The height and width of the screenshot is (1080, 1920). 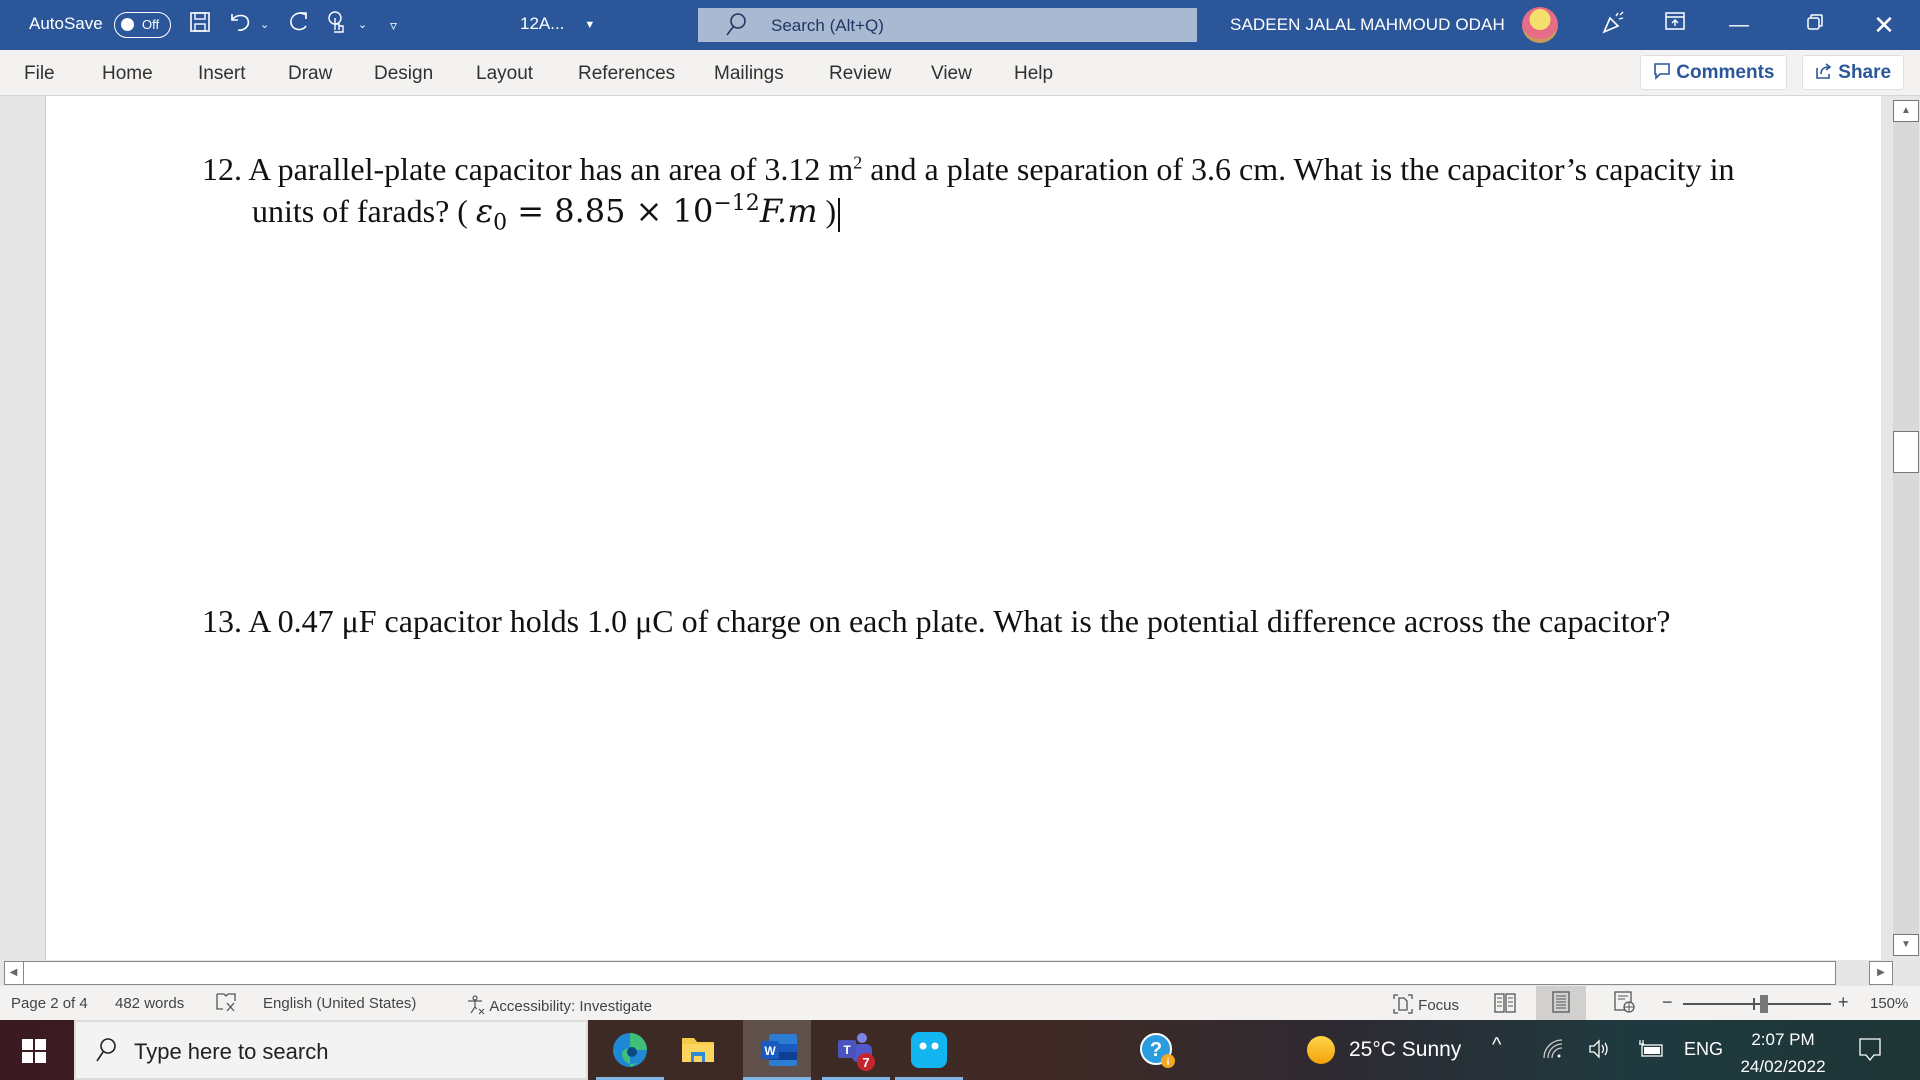 What do you see at coordinates (151, 24) in the screenshot?
I see `autosave-state: Off` at bounding box center [151, 24].